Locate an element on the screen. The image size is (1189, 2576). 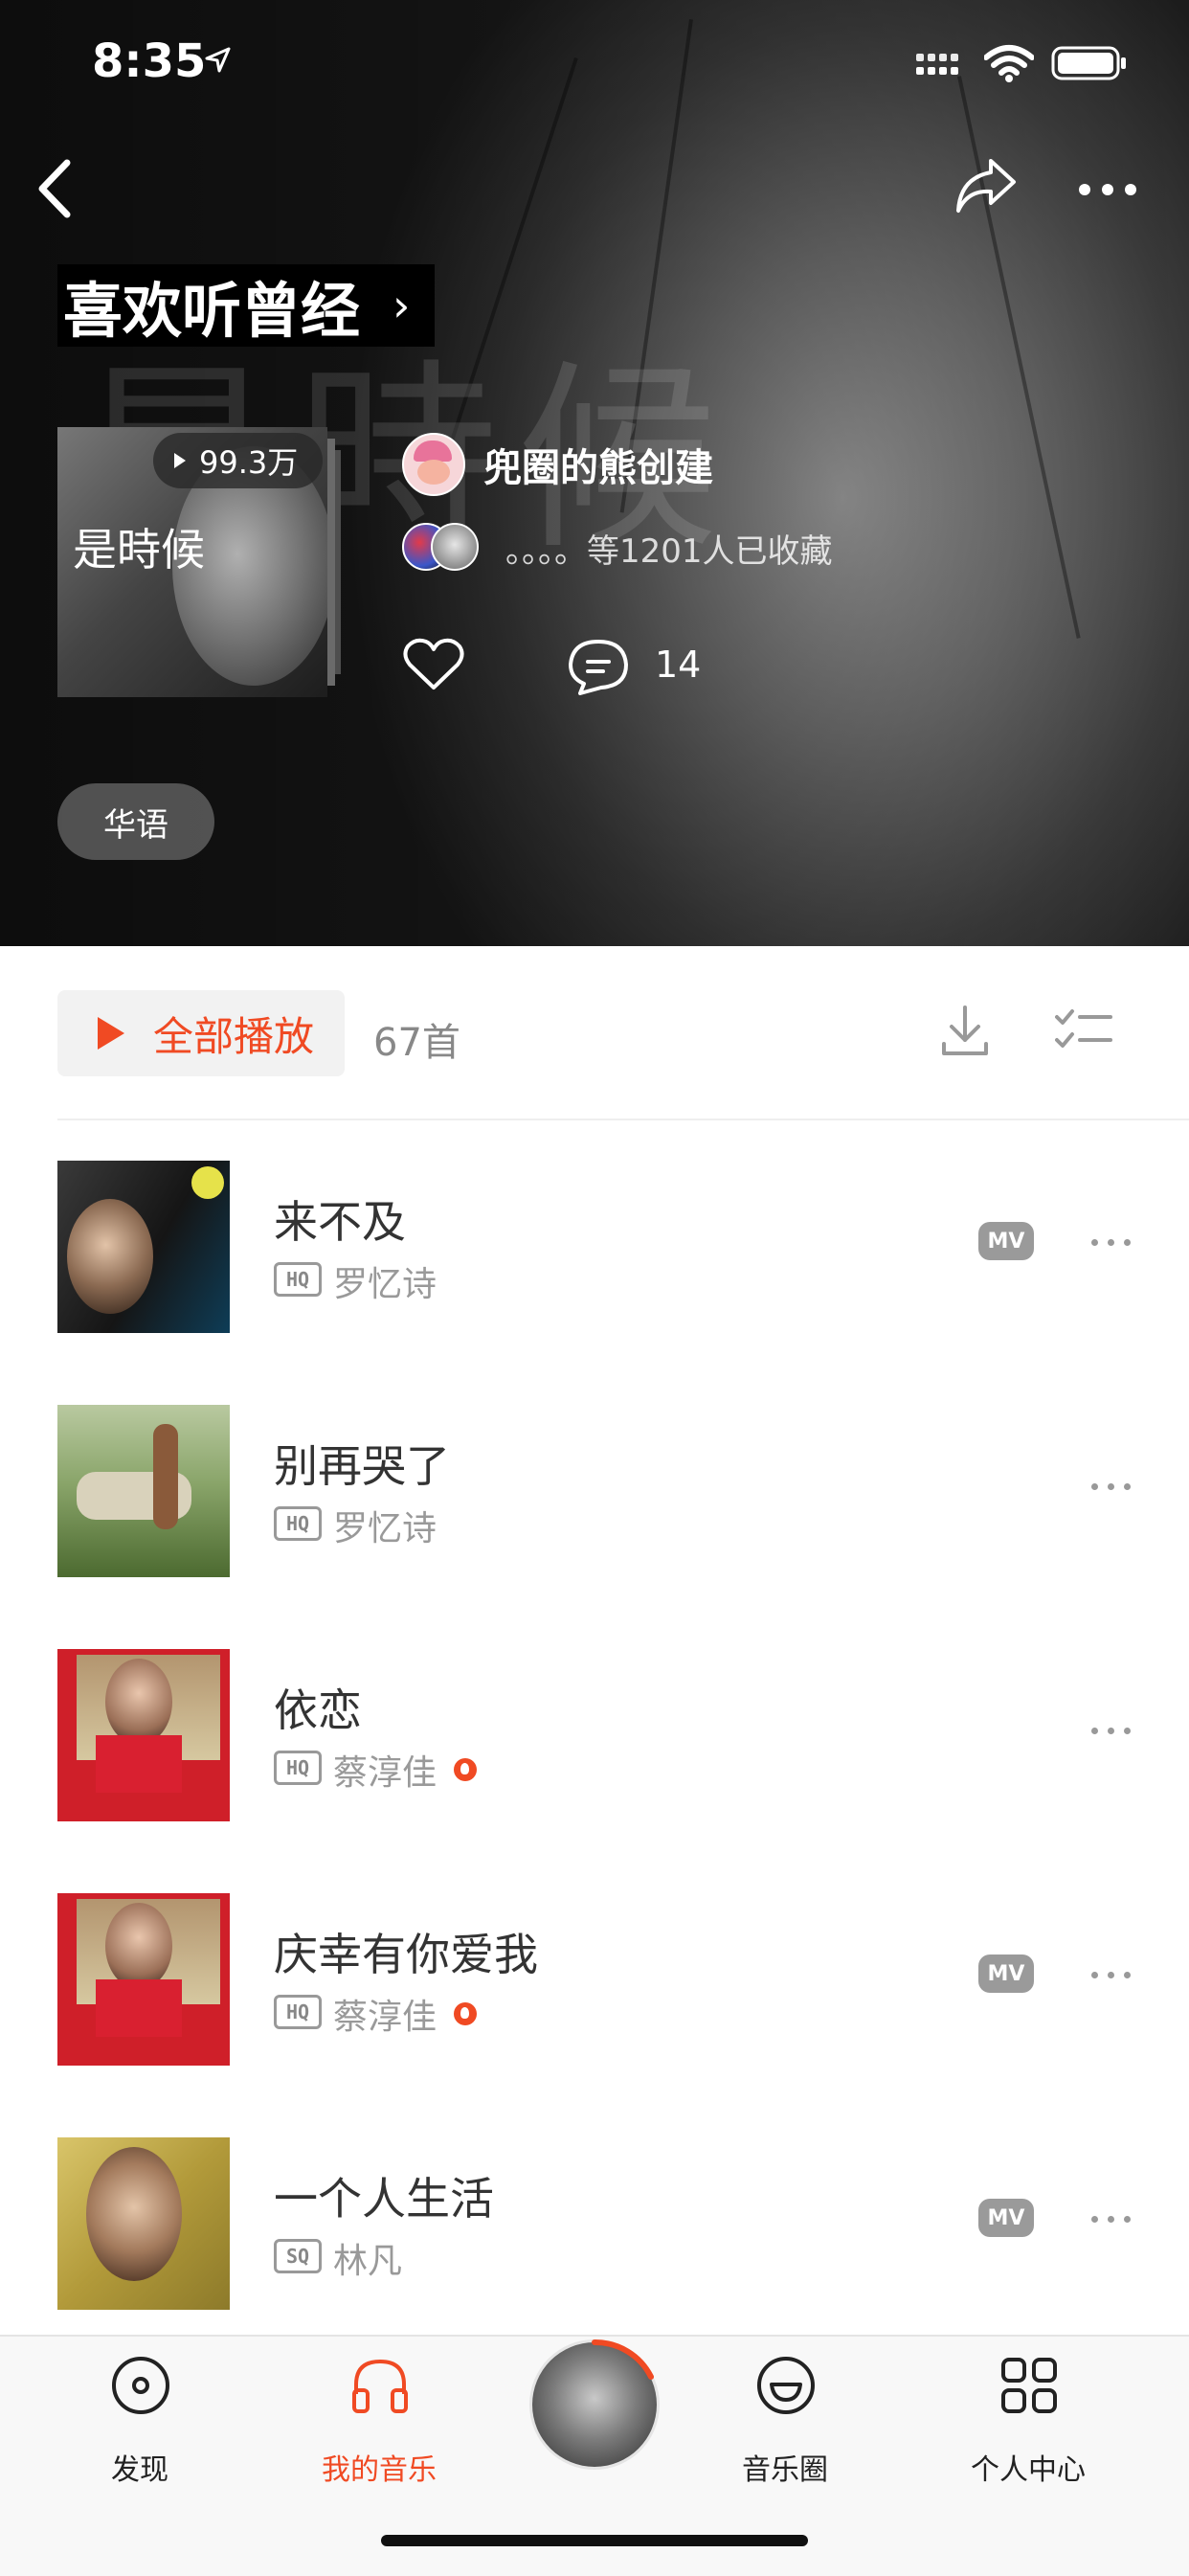
play-all-button: 全部播放 is located at coordinates (201, 1033).